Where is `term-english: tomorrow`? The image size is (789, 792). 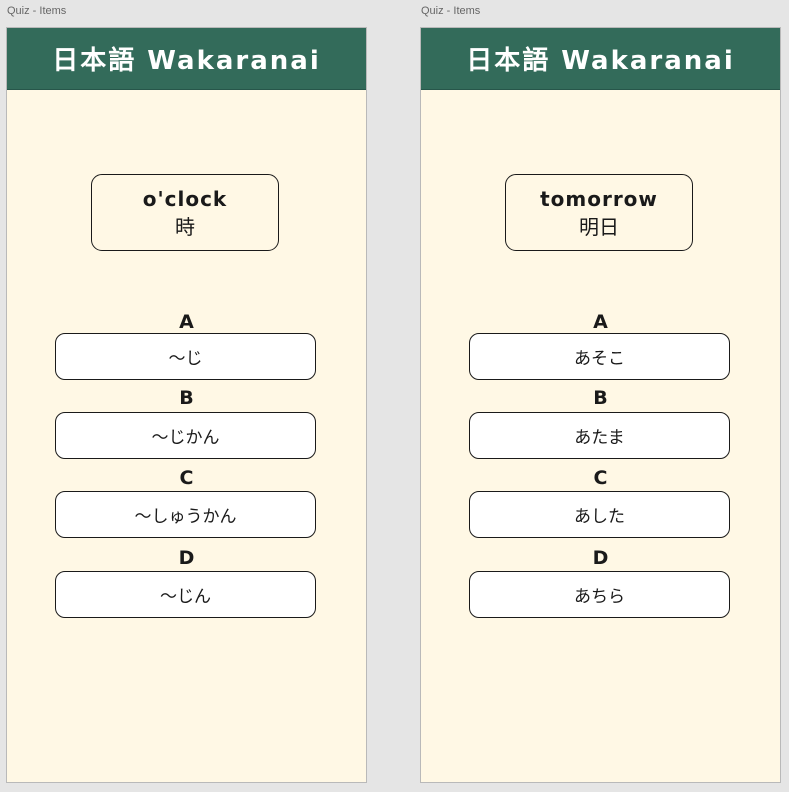
term-english: tomorrow is located at coordinates (599, 198).